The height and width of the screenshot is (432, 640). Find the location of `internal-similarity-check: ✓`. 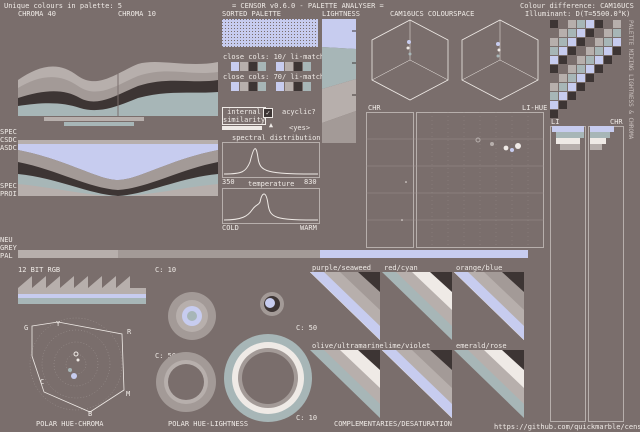

internal-similarity-check: ✓ is located at coordinates (268, 113).